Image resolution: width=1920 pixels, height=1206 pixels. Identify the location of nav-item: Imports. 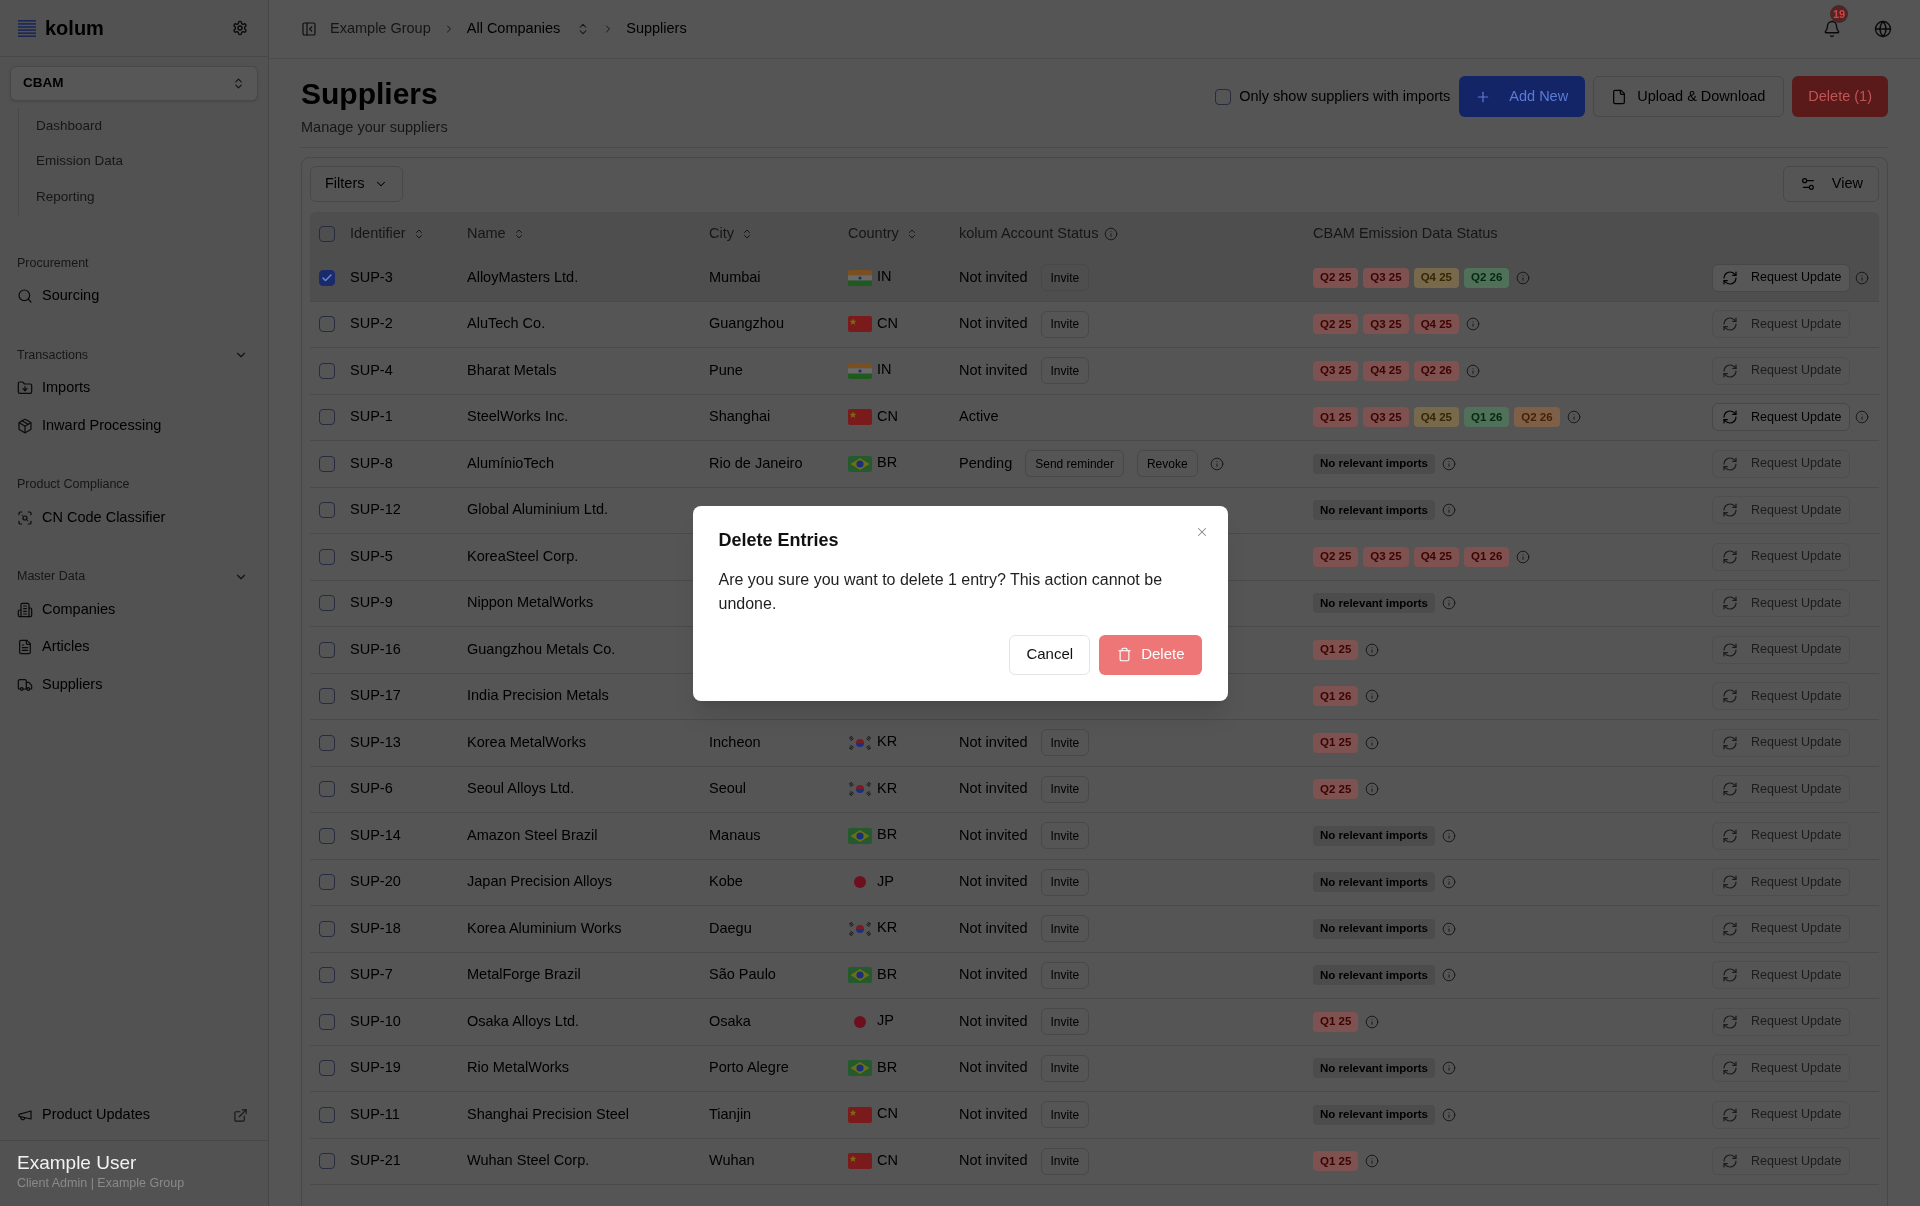
(134, 388).